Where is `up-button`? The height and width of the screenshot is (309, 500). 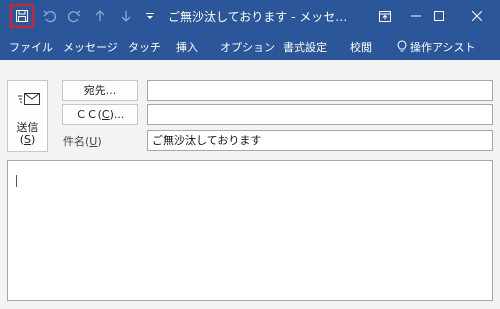 up-button is located at coordinates (100, 16).